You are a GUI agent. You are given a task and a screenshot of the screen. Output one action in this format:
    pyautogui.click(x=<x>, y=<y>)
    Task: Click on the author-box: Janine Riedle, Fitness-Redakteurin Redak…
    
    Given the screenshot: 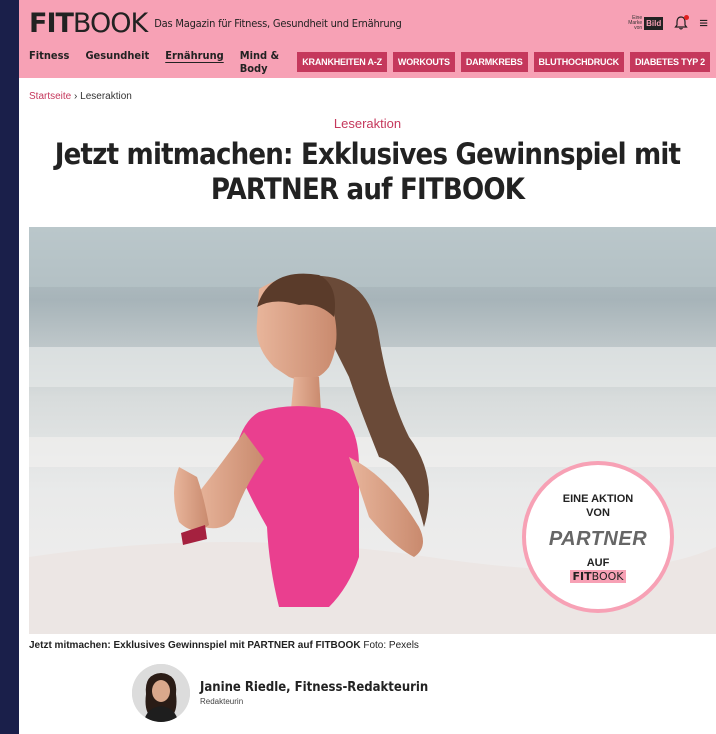 What is the action you would take?
    pyautogui.click(x=280, y=693)
    